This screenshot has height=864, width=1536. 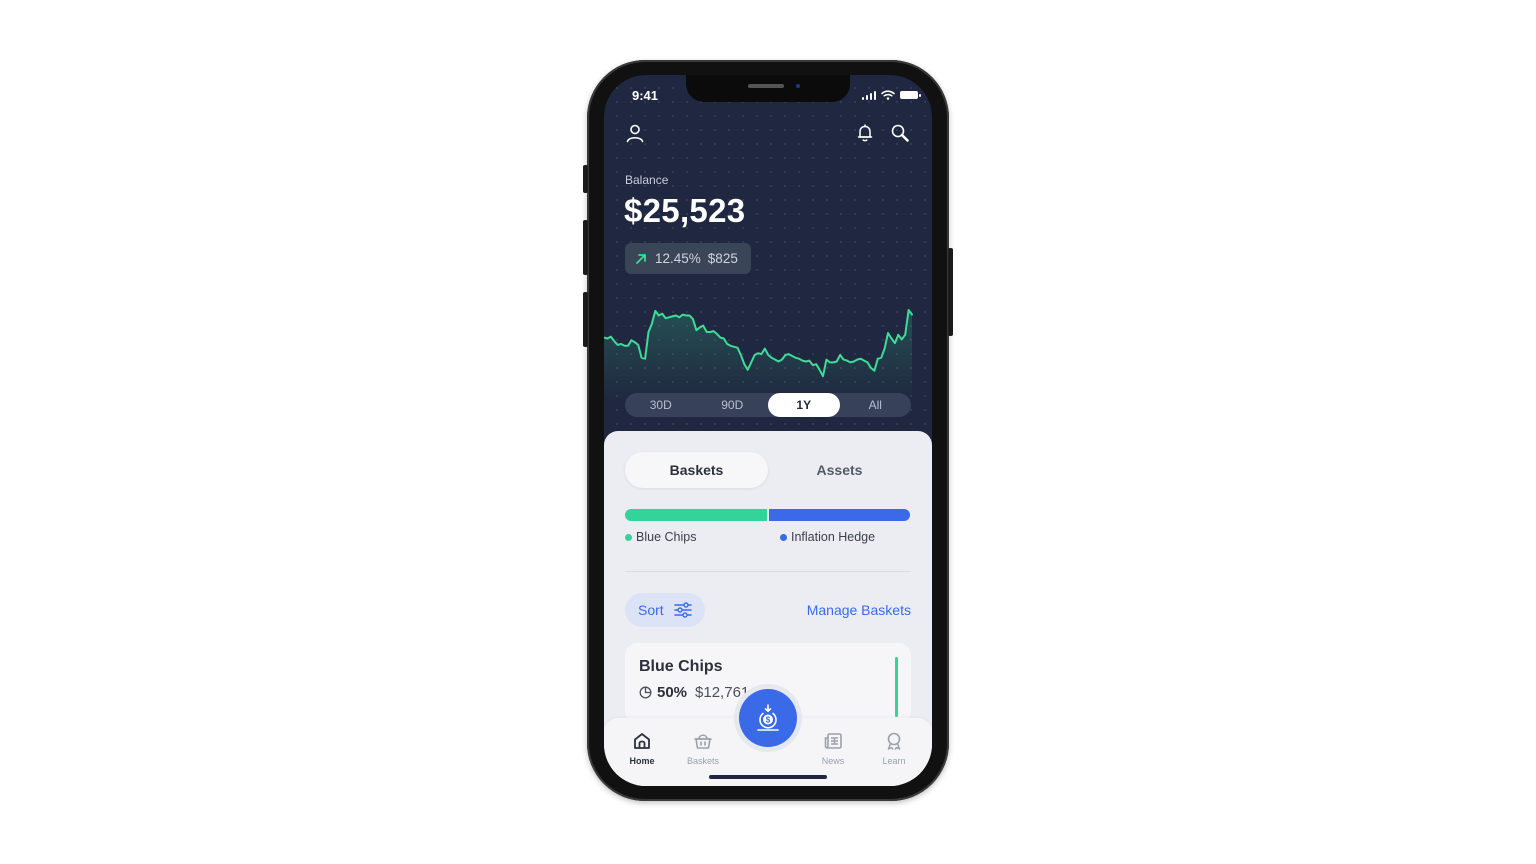 I want to click on deposit-button: $, so click(x=768, y=718).